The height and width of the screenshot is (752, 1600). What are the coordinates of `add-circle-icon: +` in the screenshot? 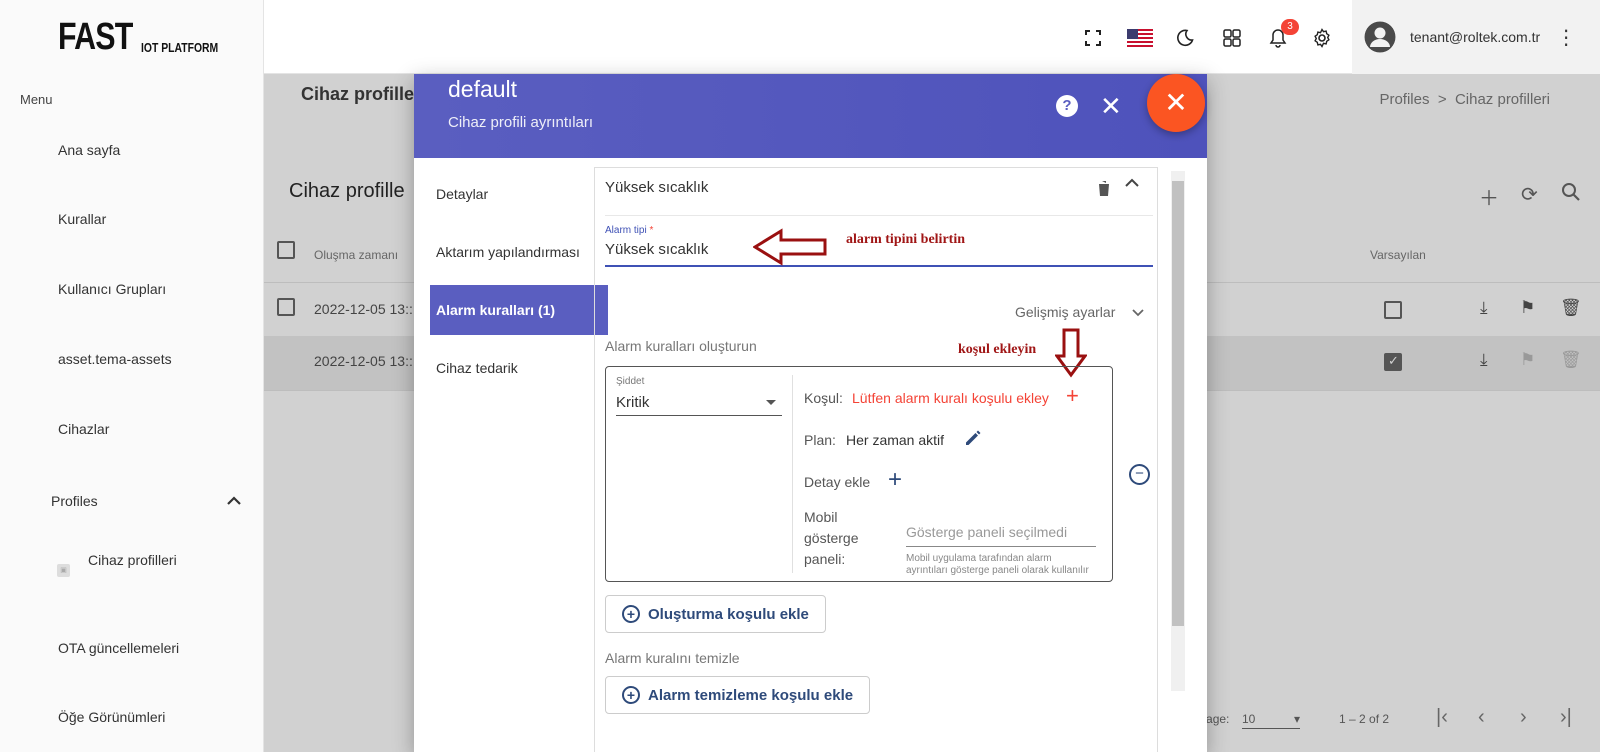 It's located at (631, 695).